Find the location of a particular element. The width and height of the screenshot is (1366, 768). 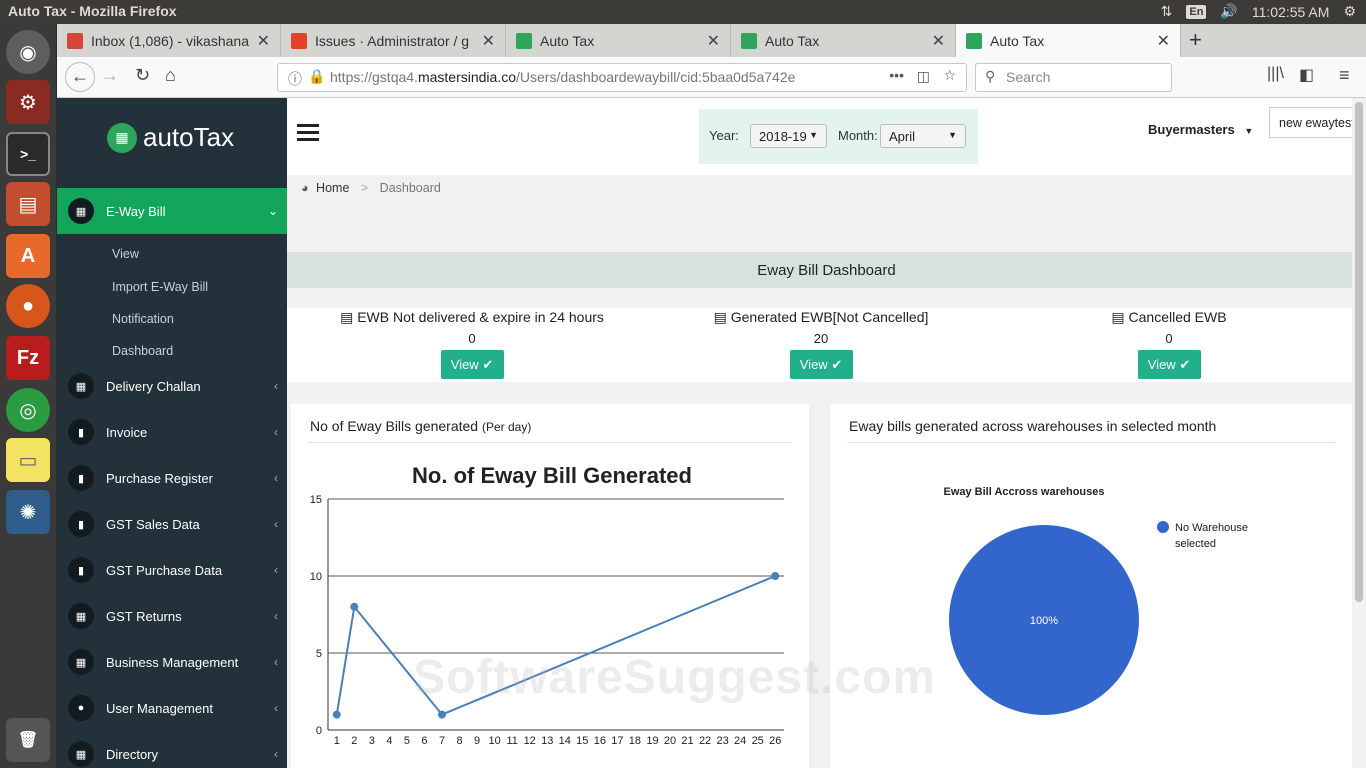

back-arrow-icon: ← is located at coordinates (80, 77).